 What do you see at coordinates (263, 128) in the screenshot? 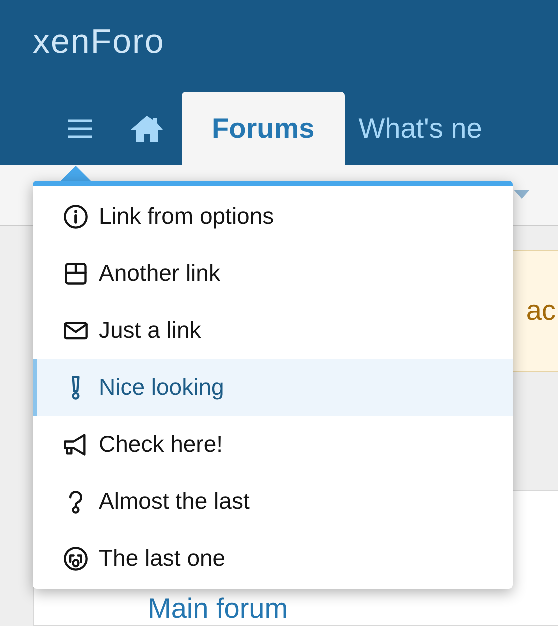
I see `nav-tab: Forums` at bounding box center [263, 128].